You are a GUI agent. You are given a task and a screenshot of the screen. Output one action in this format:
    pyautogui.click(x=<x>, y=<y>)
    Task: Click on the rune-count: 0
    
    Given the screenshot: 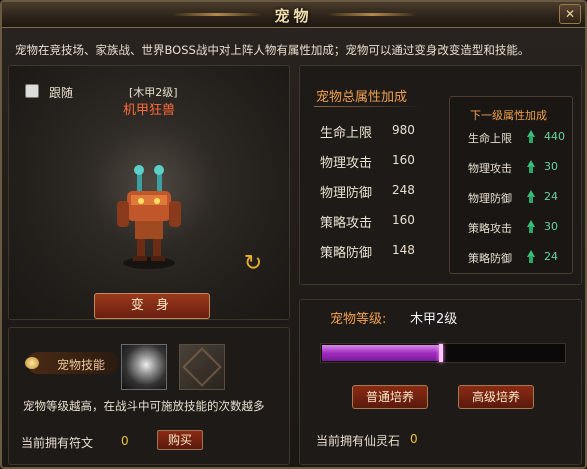 What is the action you would take?
    pyautogui.click(x=125, y=441)
    